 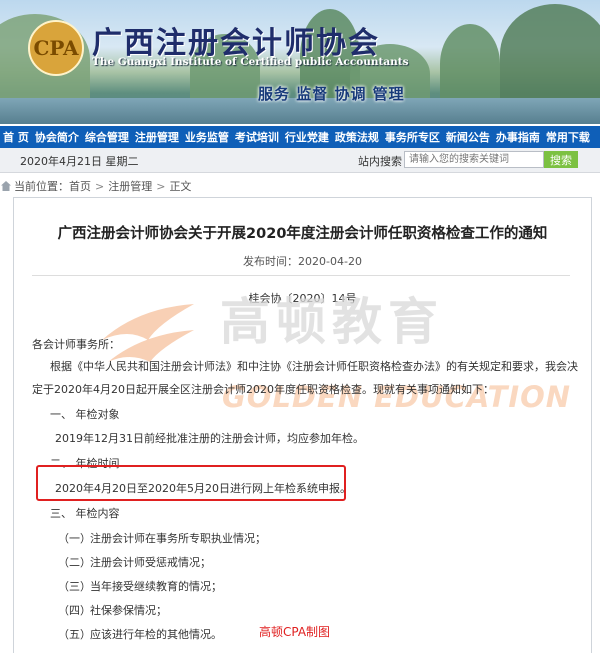 What do you see at coordinates (85, 513) in the screenshot?
I see `section-3-title: 三、 年检内容` at bounding box center [85, 513].